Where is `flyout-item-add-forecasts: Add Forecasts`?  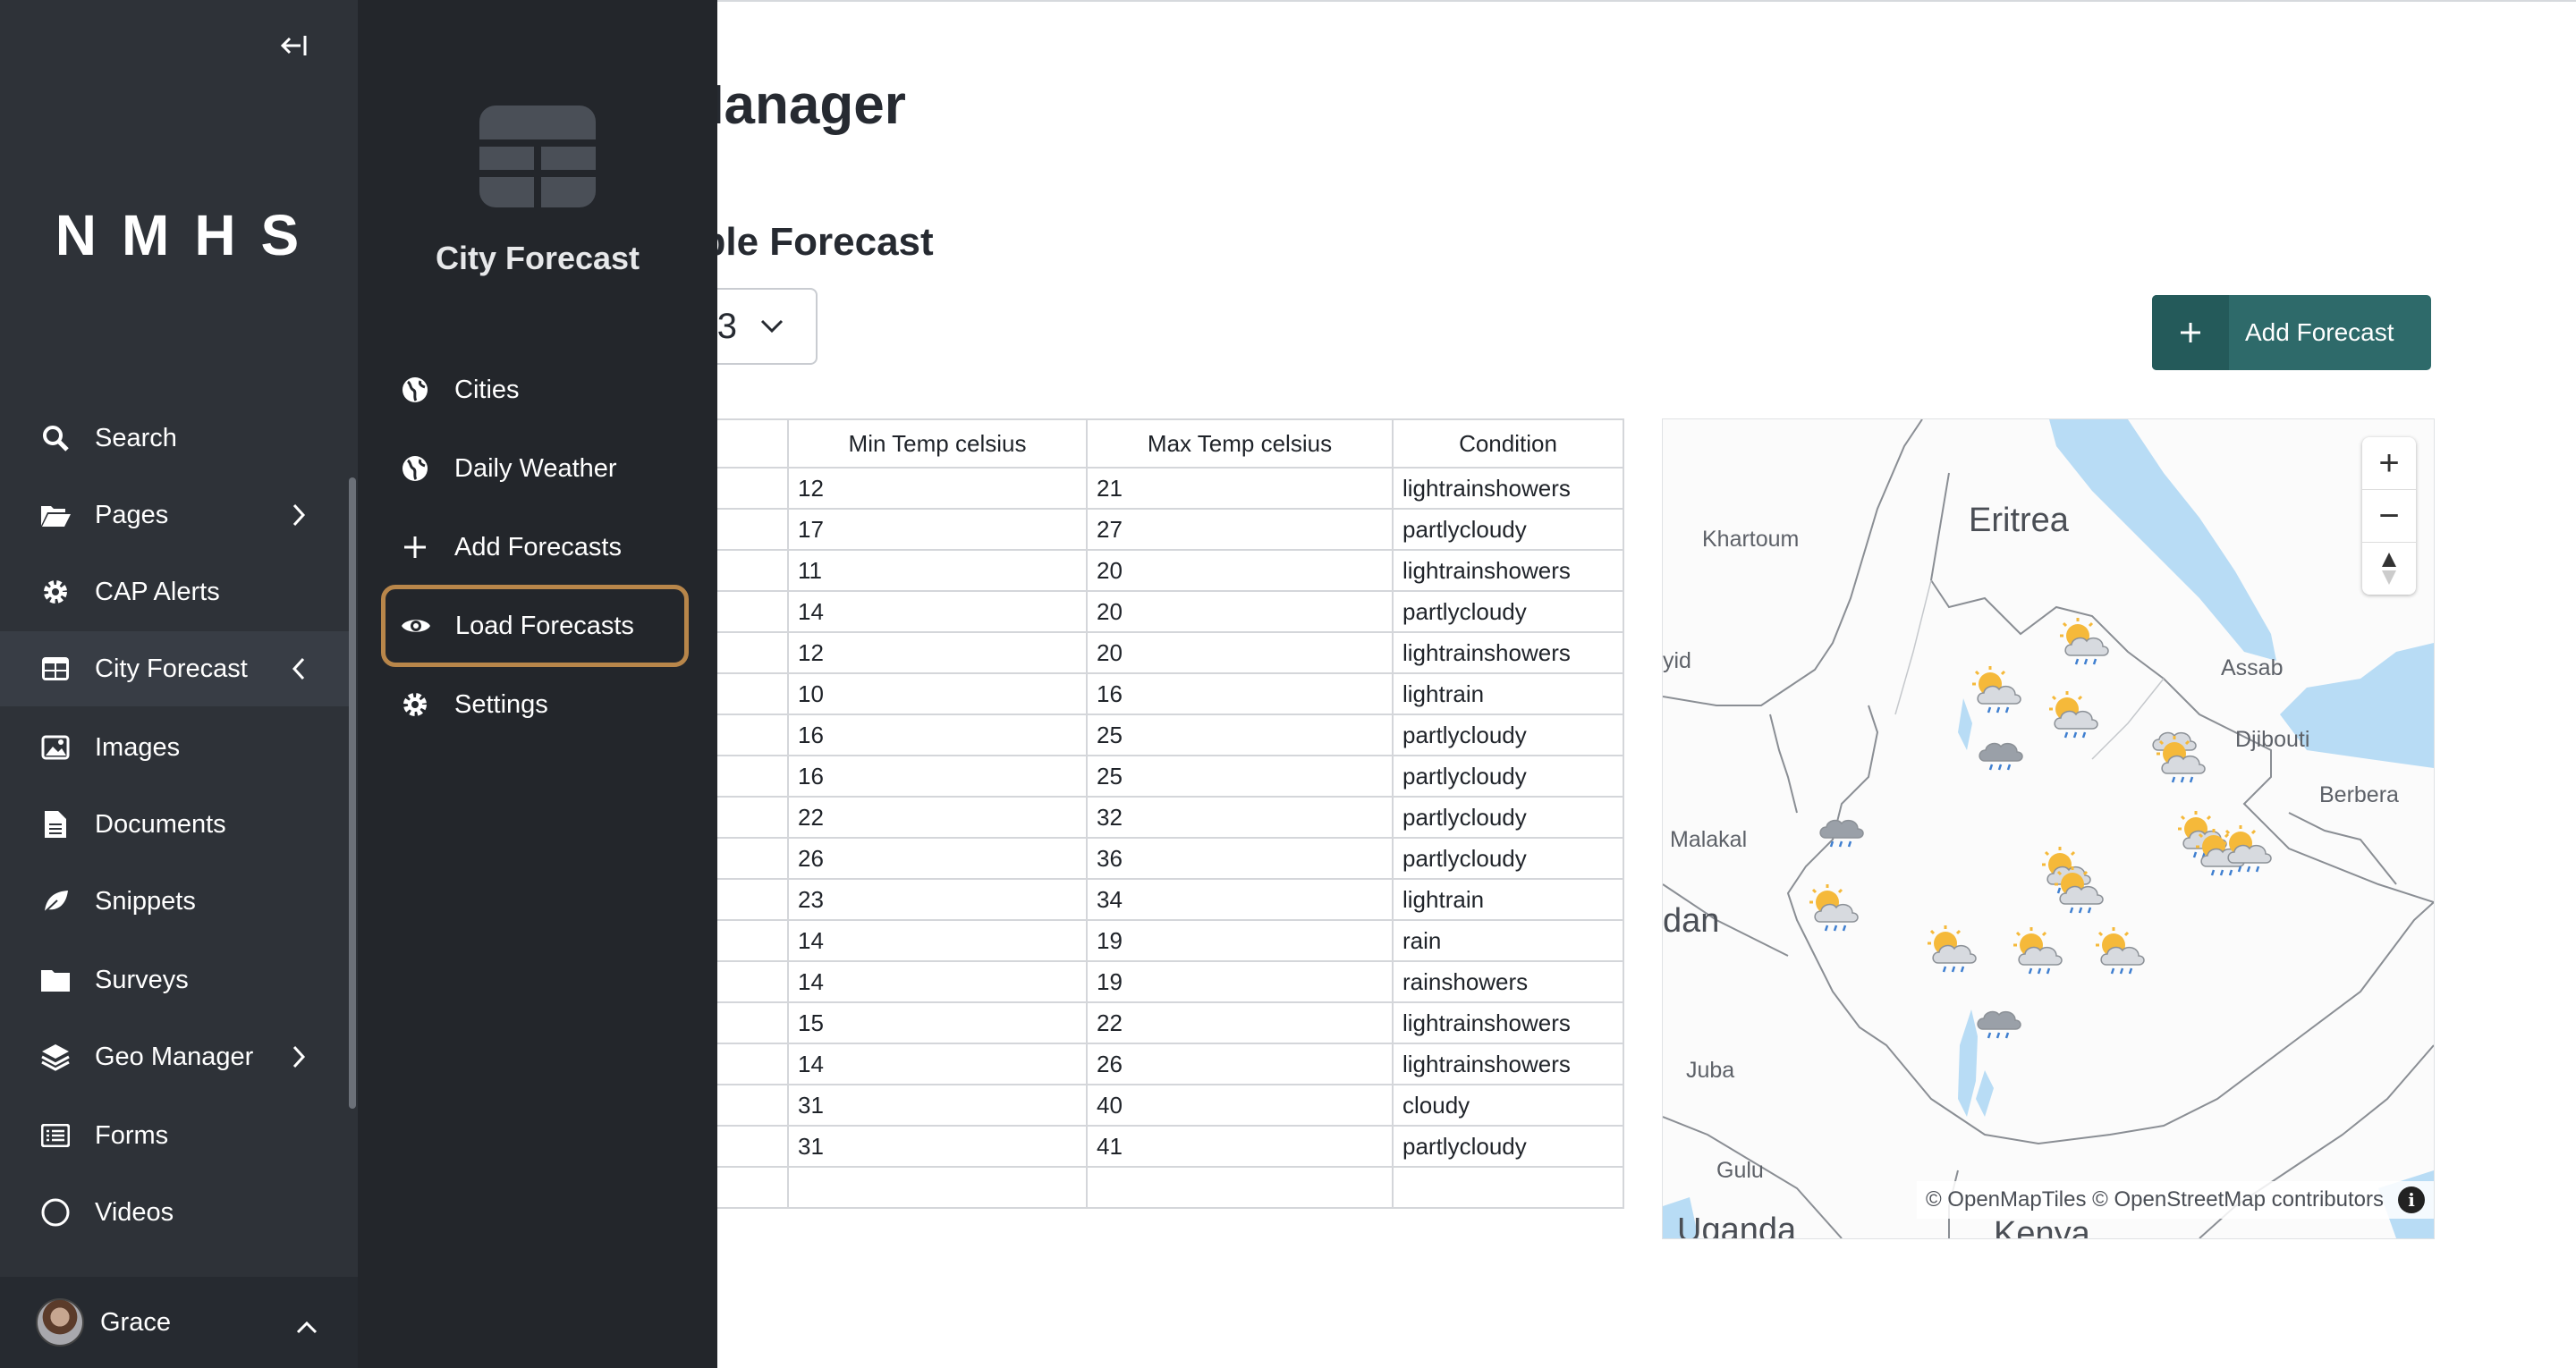 flyout-item-add-forecasts: Add Forecasts is located at coordinates (535, 547).